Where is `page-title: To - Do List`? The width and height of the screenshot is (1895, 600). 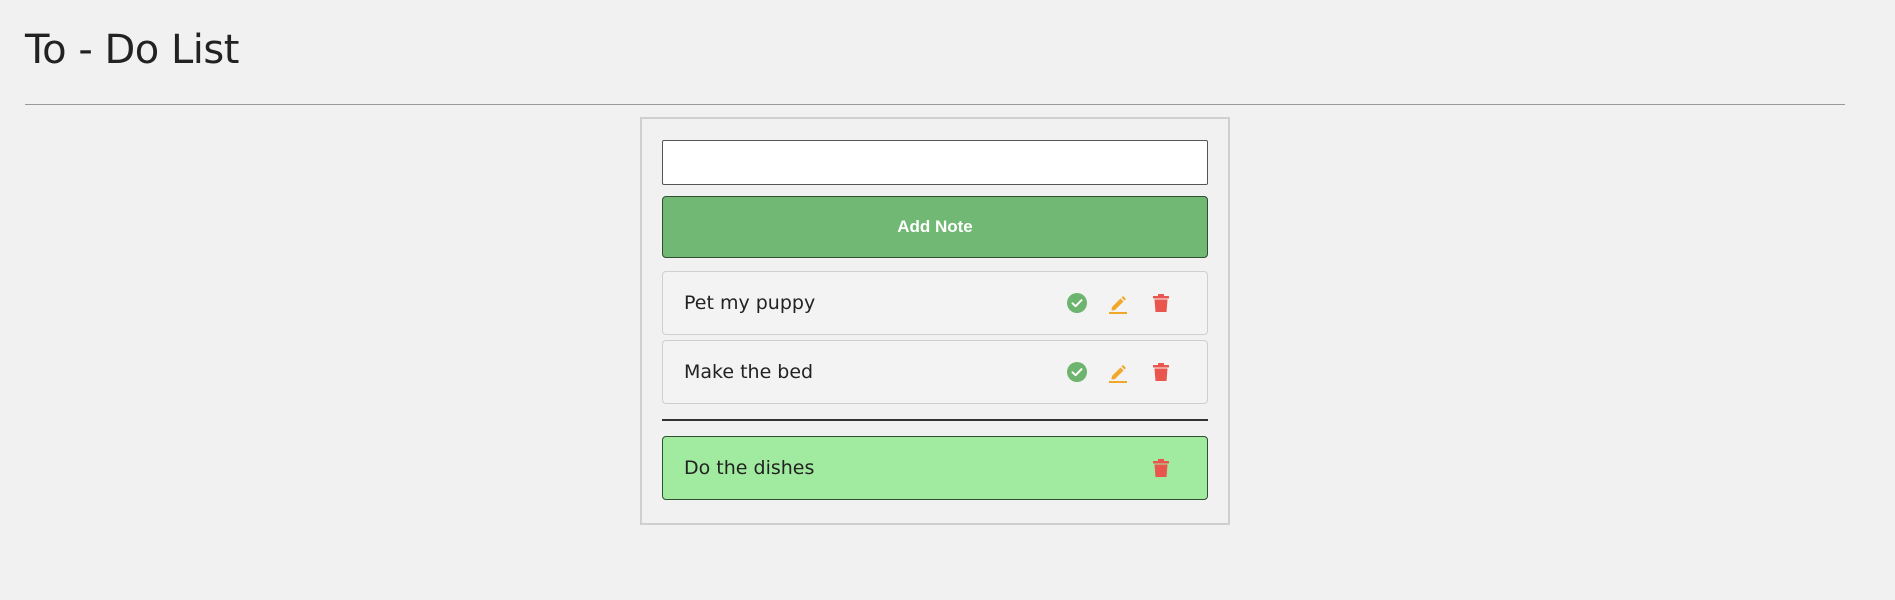 page-title: To - Do List is located at coordinates (132, 50).